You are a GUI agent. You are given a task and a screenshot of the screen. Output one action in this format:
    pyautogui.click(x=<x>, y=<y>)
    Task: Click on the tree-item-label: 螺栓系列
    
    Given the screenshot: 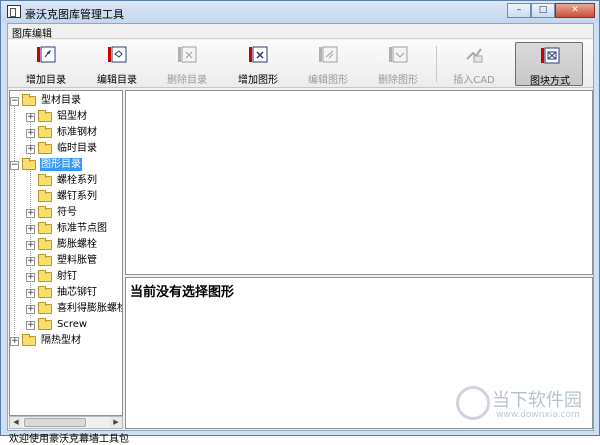 What is the action you would take?
    pyautogui.click(x=77, y=180)
    